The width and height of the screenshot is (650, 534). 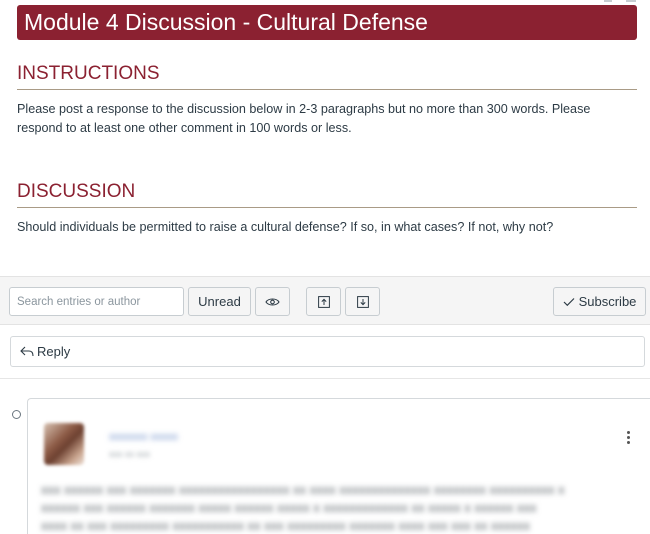 What do you see at coordinates (569, 301) in the screenshot?
I see `check-icon` at bounding box center [569, 301].